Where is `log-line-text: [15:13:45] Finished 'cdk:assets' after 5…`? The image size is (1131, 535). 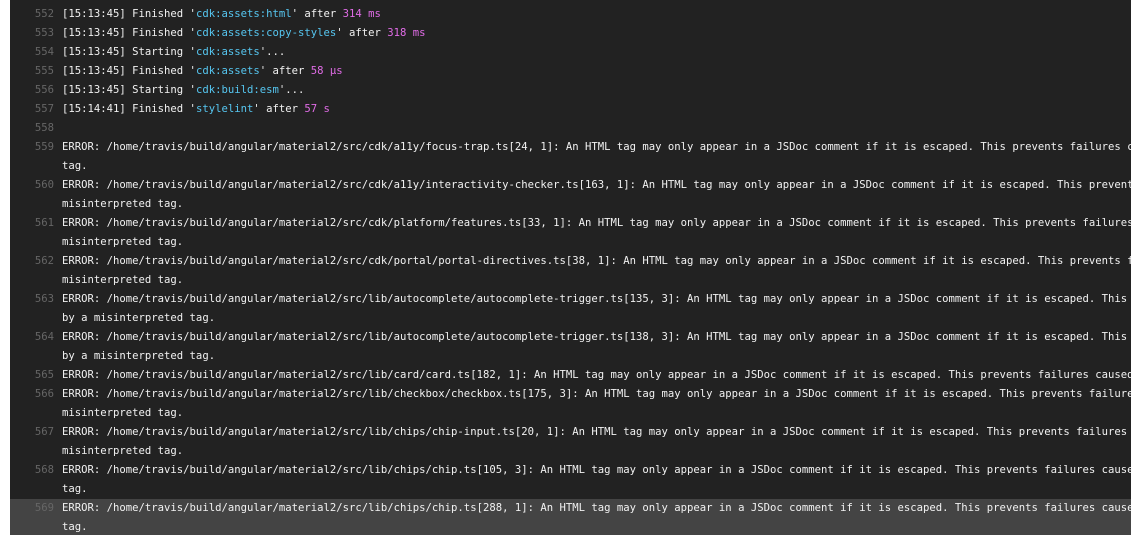
log-line-text: [15:13:45] Finished 'cdk:assets' after 5… is located at coordinates (202, 71).